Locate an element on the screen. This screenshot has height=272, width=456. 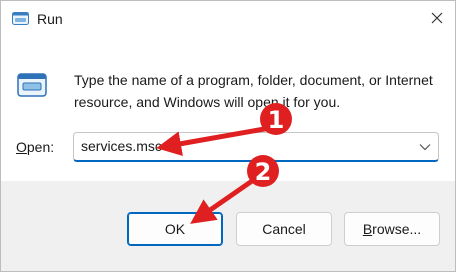
open-label-text: pen: is located at coordinates (40, 147).